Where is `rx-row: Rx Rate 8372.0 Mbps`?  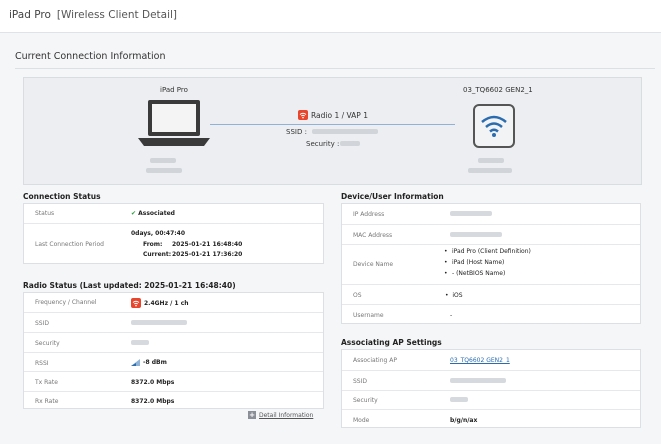 rx-row: Rx Rate 8372.0 Mbps is located at coordinates (173, 400).